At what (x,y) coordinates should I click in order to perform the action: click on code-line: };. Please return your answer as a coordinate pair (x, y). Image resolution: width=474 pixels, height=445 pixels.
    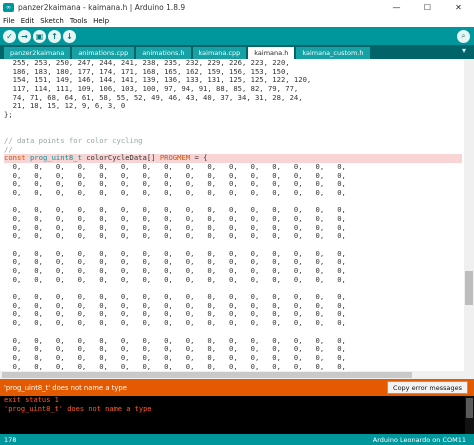
    Looking at the image, I should click on (233, 115).